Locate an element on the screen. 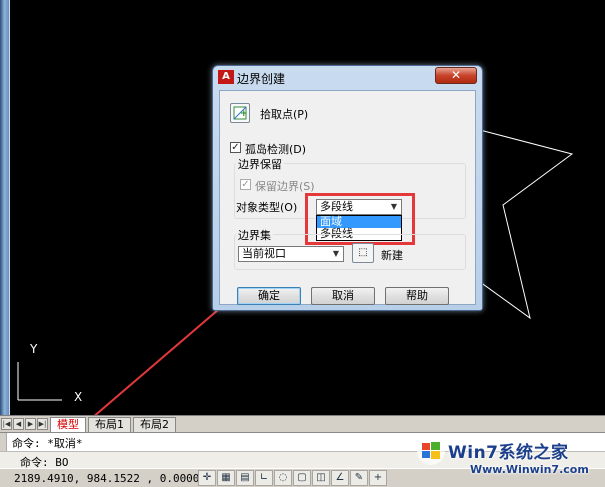 This screenshot has width=605, height=487. retain-boundaries-label: 保留边界(S) is located at coordinates (285, 186).